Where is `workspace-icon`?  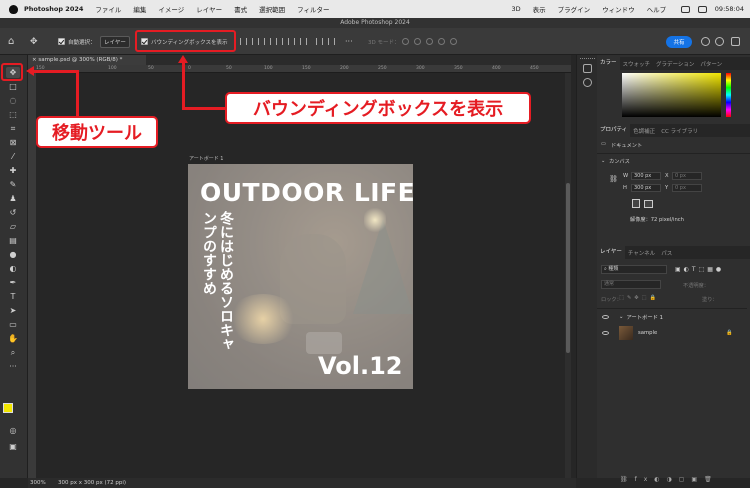 workspace-icon is located at coordinates (735, 41).